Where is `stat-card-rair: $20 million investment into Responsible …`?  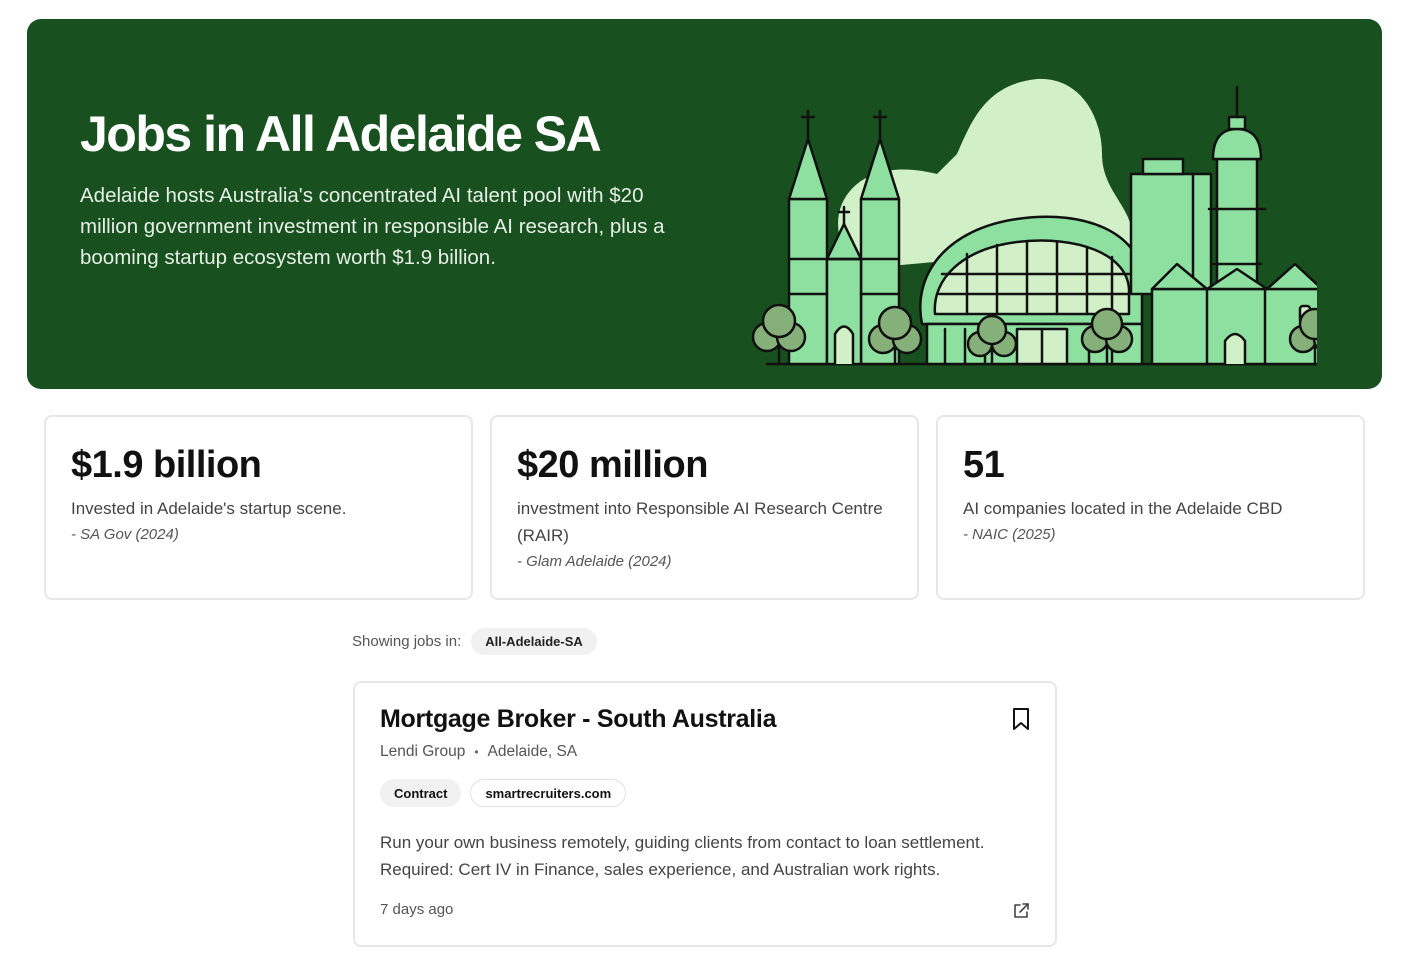 stat-card-rair: $20 million investment into Responsible … is located at coordinates (704, 507).